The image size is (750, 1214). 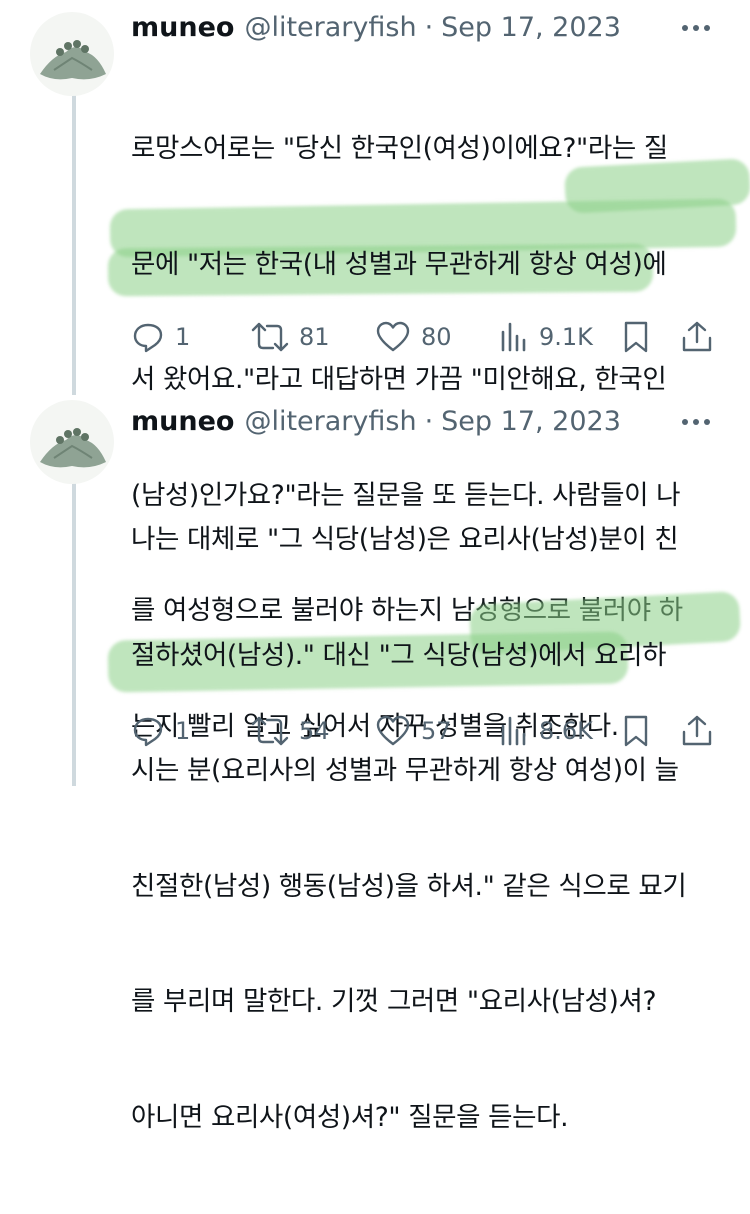 I want to click on like-count: 80, so click(x=436, y=337).